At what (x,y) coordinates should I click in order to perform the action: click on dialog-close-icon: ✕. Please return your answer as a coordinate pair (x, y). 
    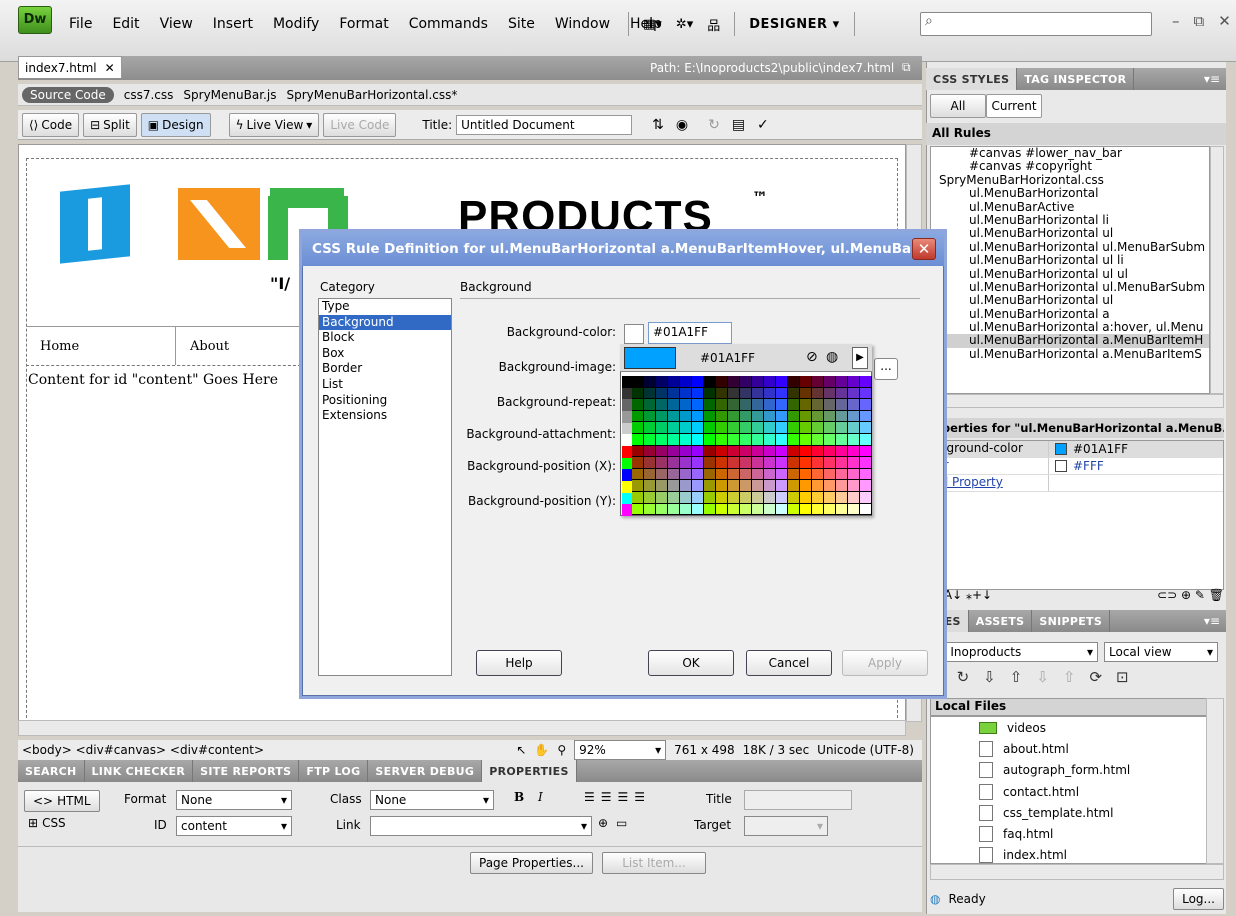
    Looking at the image, I should click on (924, 249).